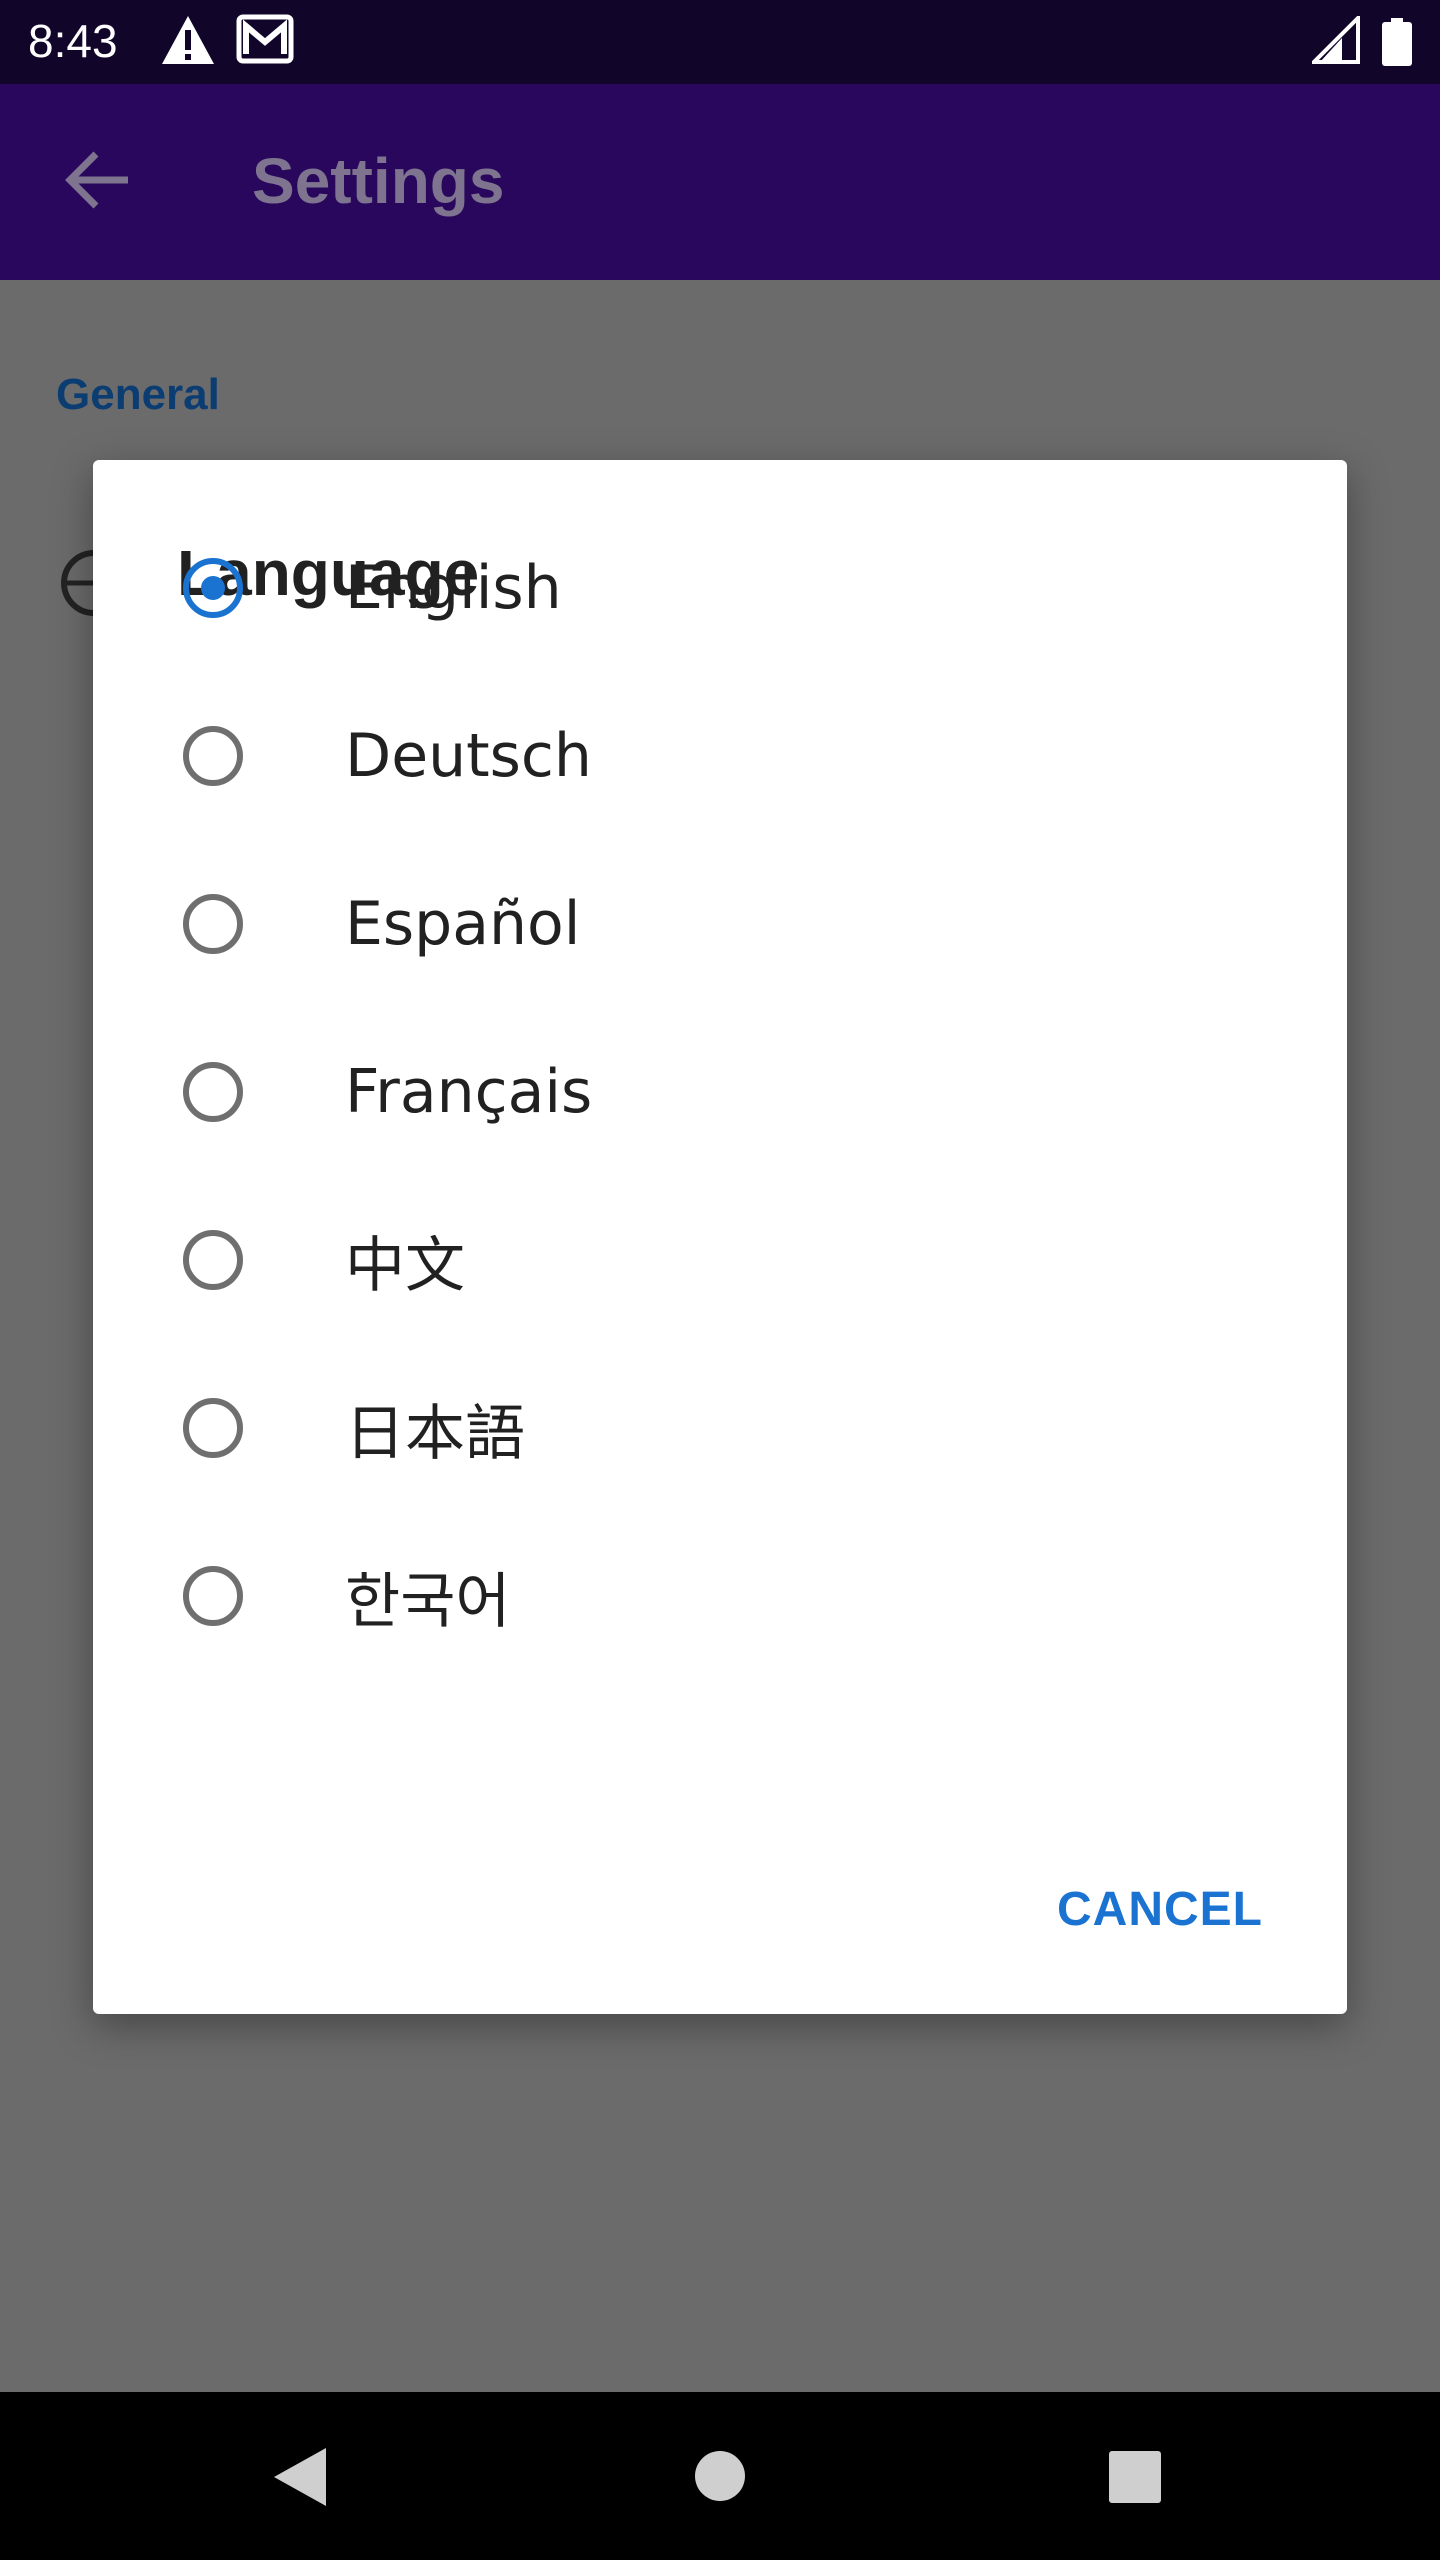  What do you see at coordinates (720, 1428) in the screenshot?
I see `language-option-japanese: 日本語` at bounding box center [720, 1428].